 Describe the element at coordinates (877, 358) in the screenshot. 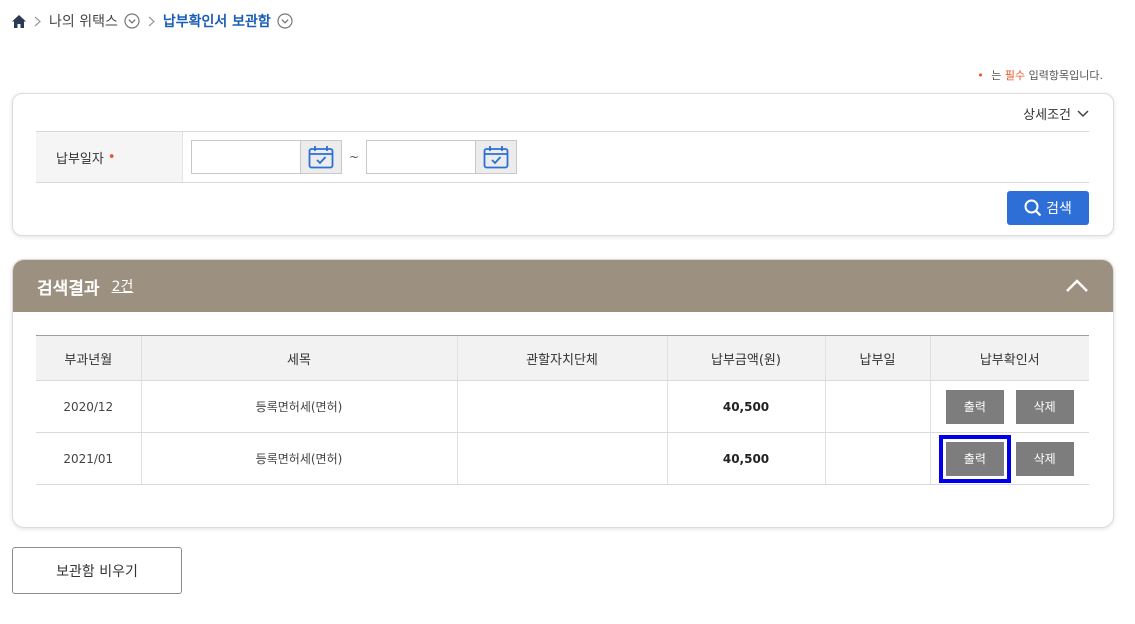

I see `column-header: 납부일` at that location.